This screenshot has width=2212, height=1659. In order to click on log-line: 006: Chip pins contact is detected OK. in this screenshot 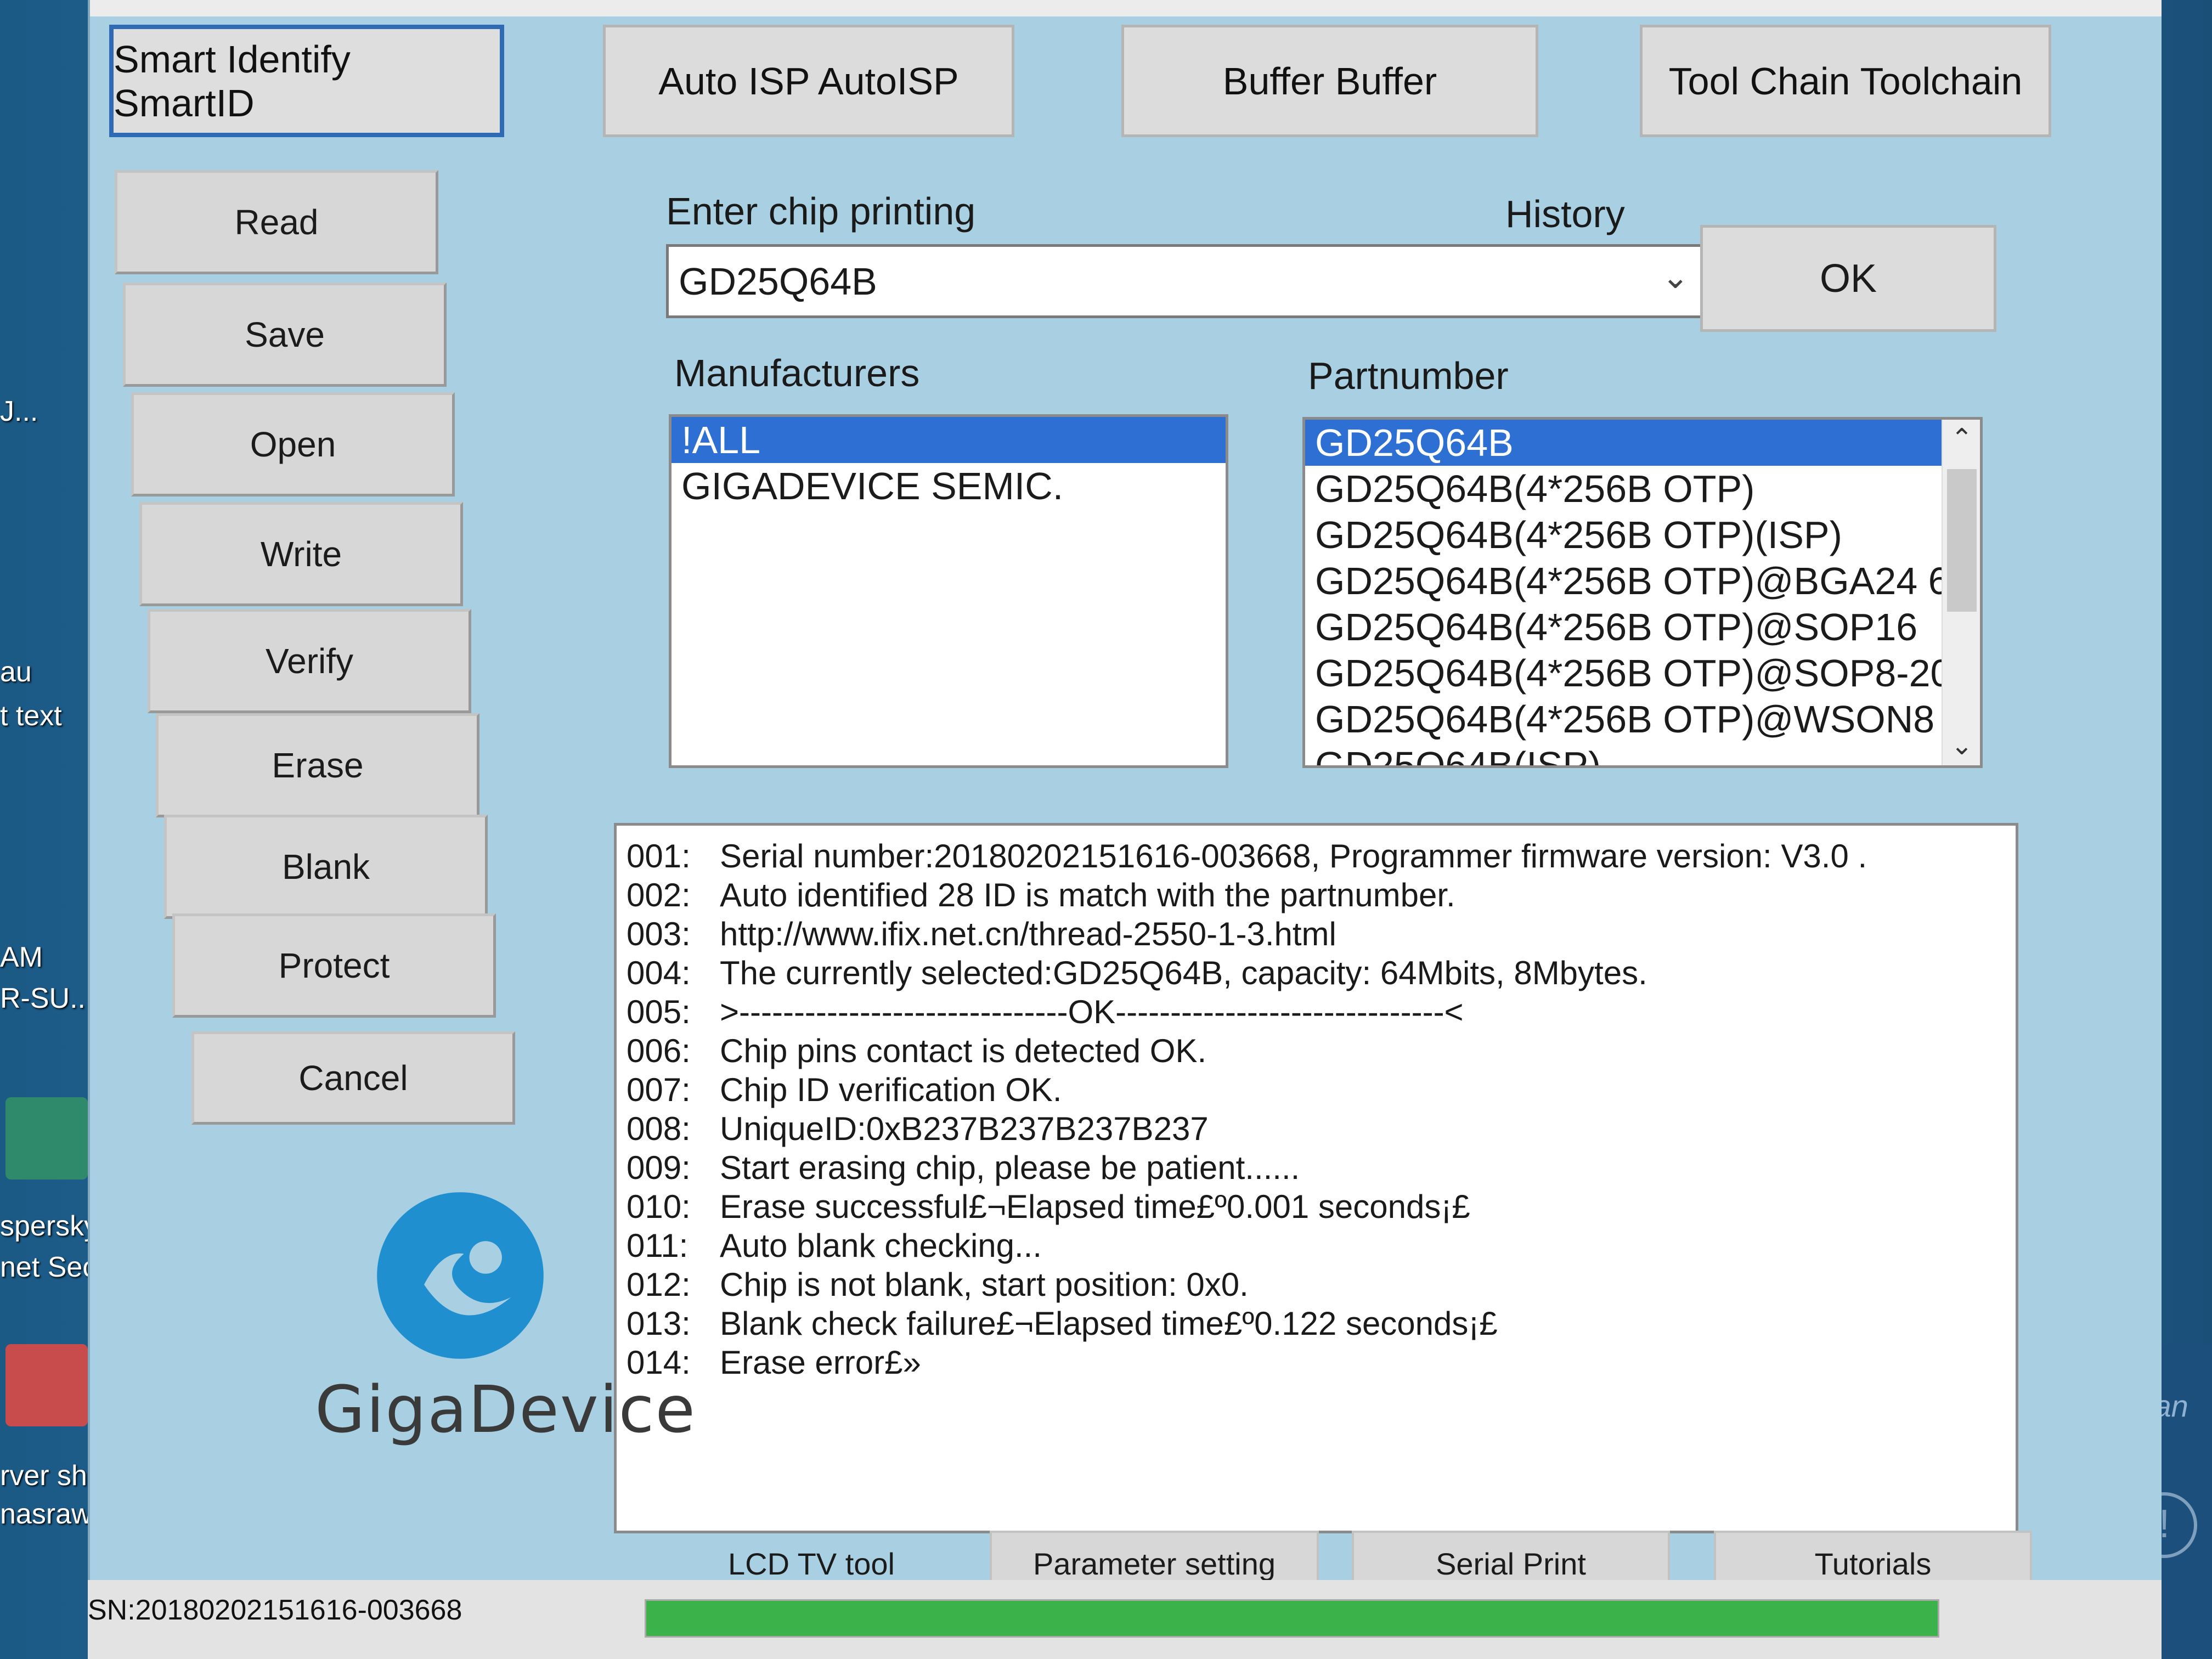, I will do `click(1317, 1050)`.